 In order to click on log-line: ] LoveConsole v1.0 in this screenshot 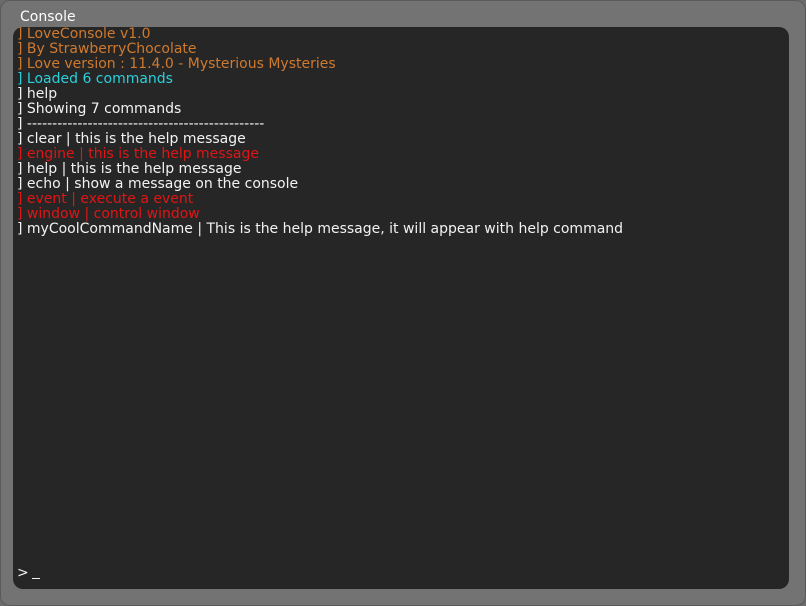, I will do `click(84, 34)`.